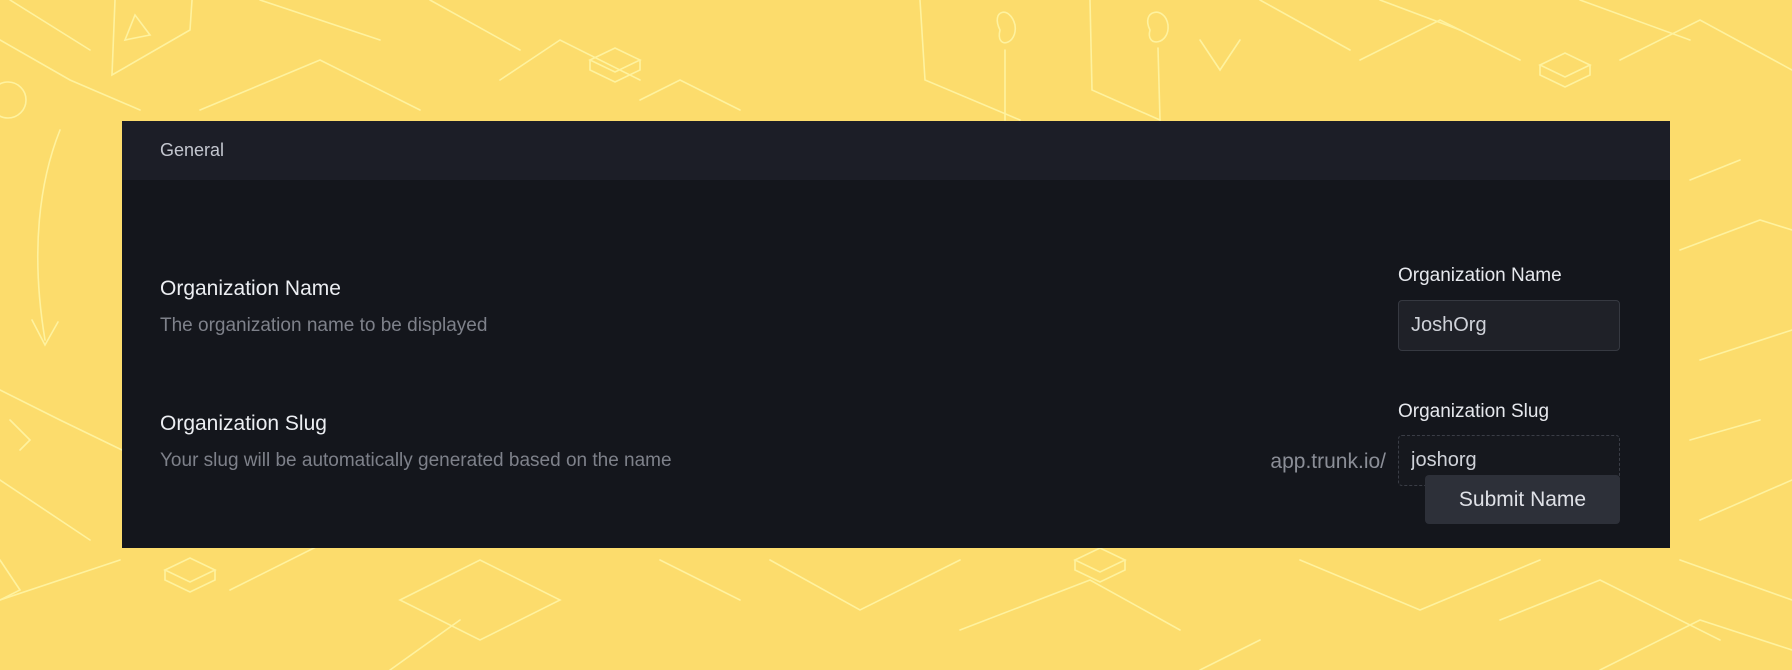 The image size is (1792, 670). What do you see at coordinates (1480, 275) in the screenshot?
I see `org-name-field-label: Organization Name` at bounding box center [1480, 275].